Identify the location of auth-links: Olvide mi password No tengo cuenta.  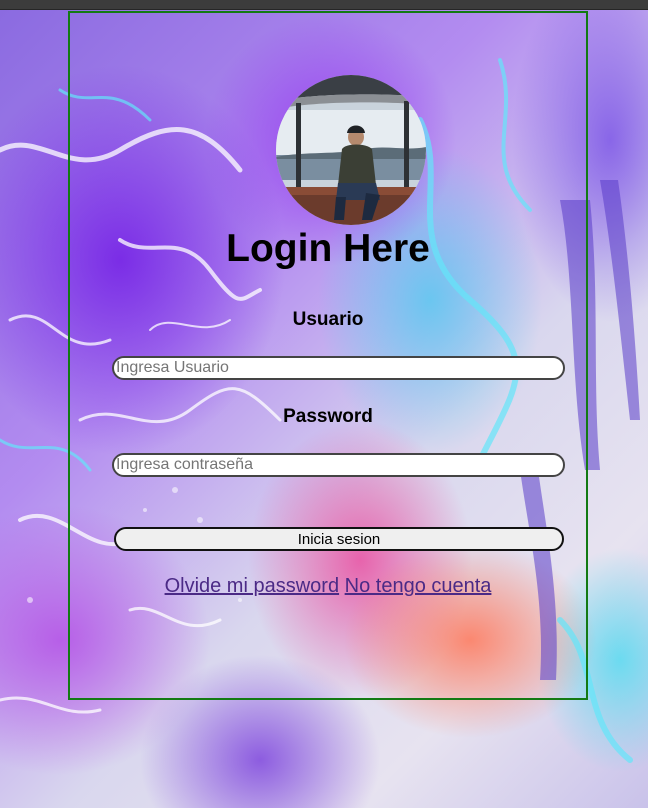
(328, 586).